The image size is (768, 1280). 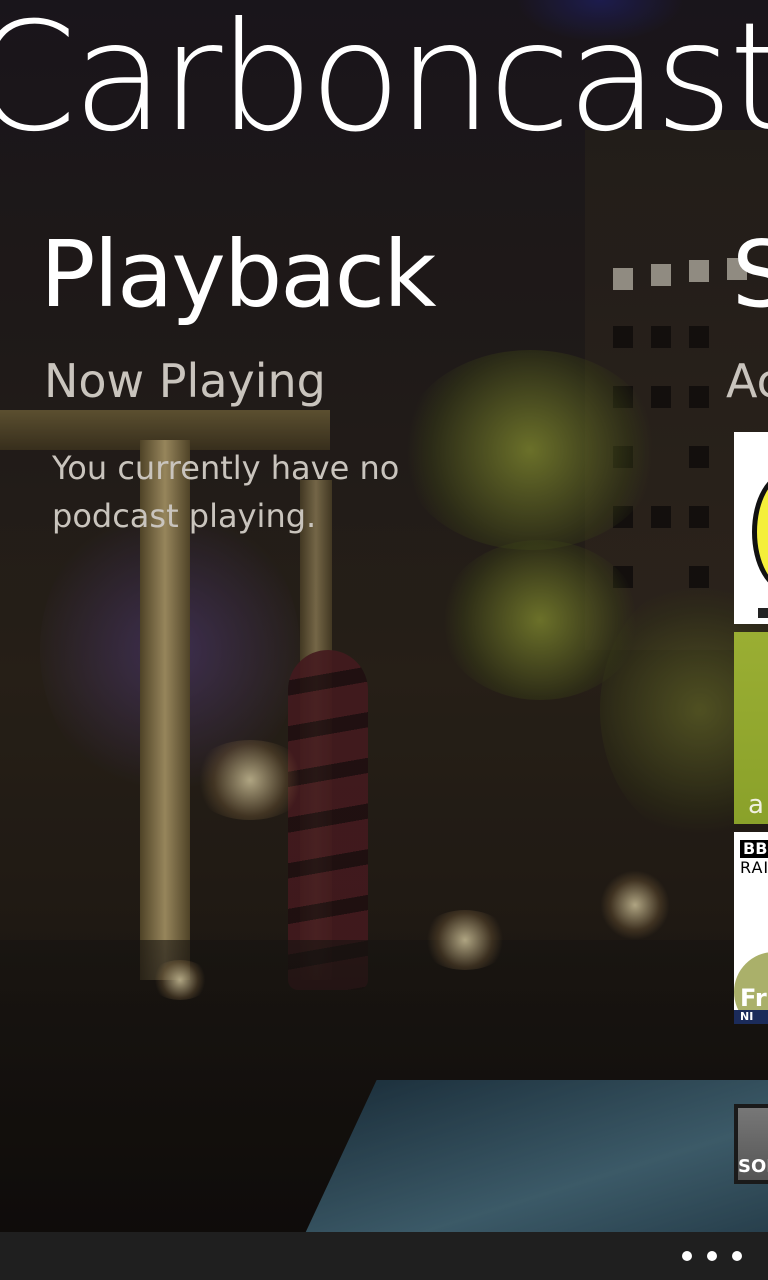 What do you see at coordinates (751, 728) in the screenshot?
I see `podcast-tile-2: a` at bounding box center [751, 728].